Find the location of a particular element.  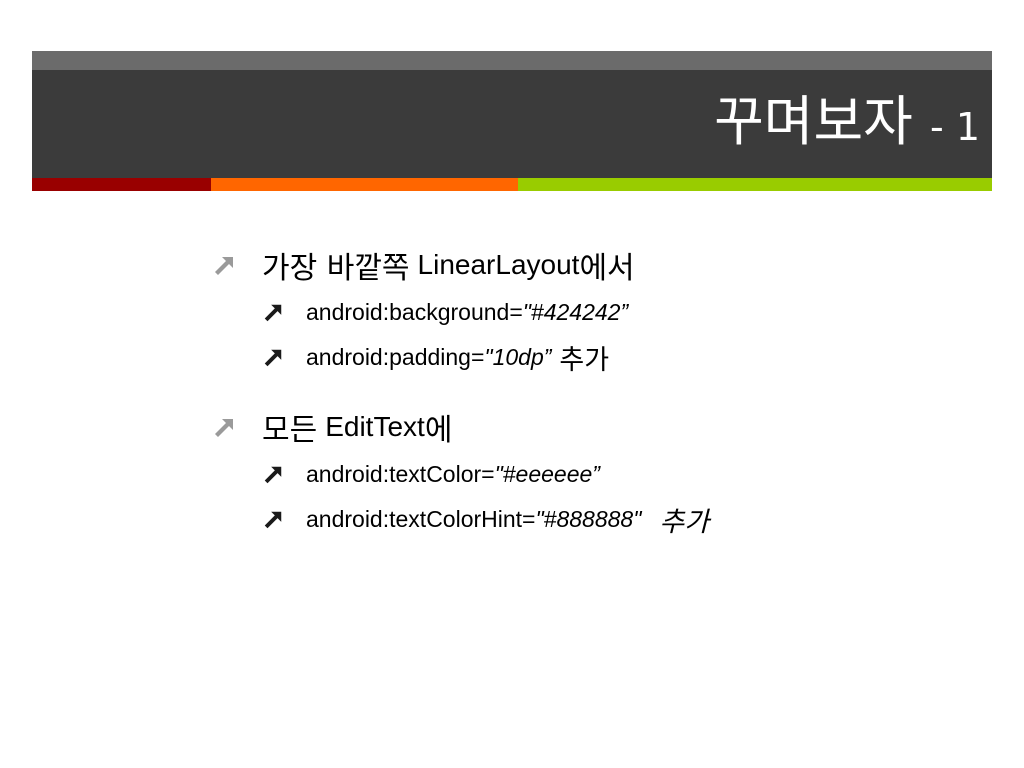

attribute-value: "#eeeeee” is located at coordinates (547, 474).